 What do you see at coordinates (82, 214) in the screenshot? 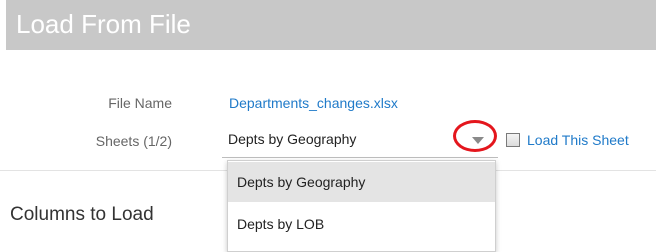
I see `columns-to-load-heading: Columns to Load` at bounding box center [82, 214].